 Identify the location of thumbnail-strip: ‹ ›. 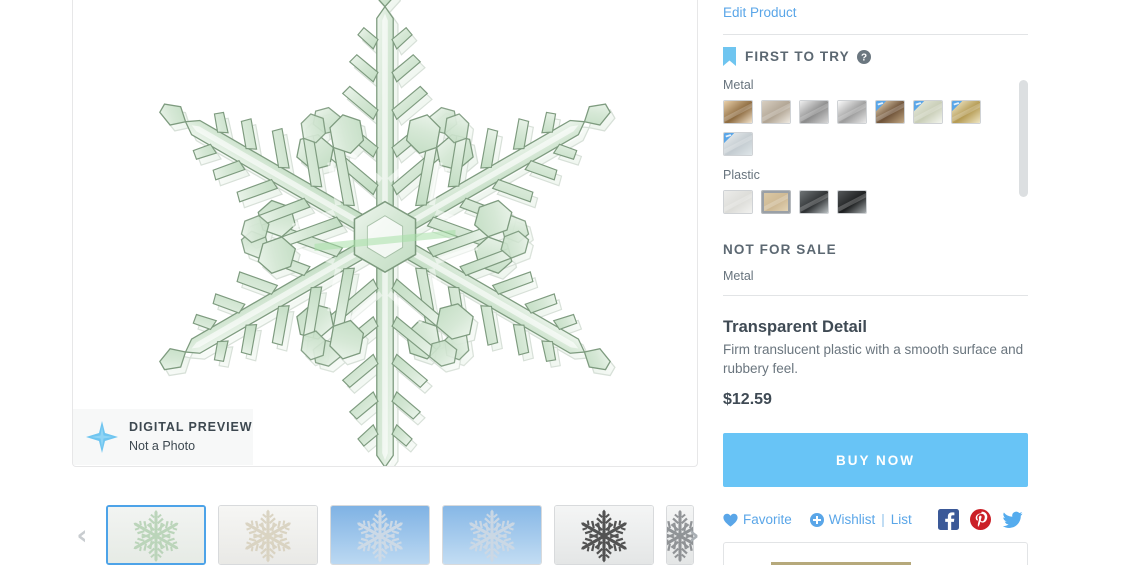
(390, 535).